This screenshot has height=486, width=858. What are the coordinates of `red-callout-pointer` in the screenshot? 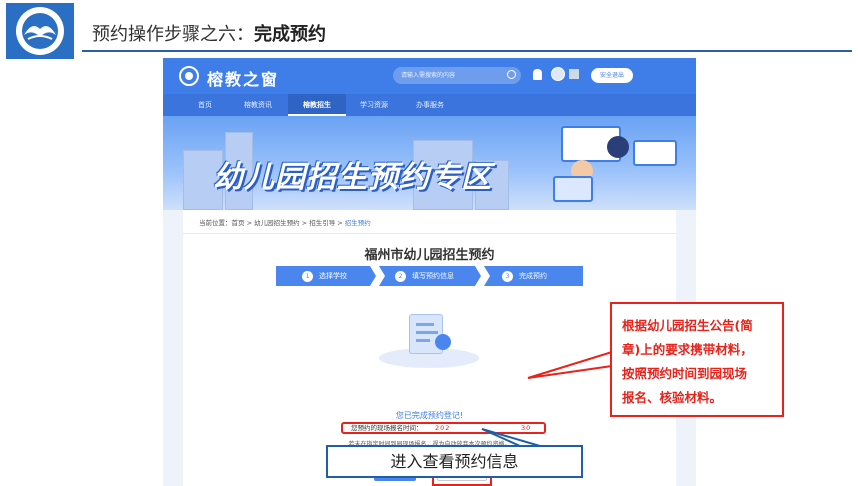 It's located at (570, 364).